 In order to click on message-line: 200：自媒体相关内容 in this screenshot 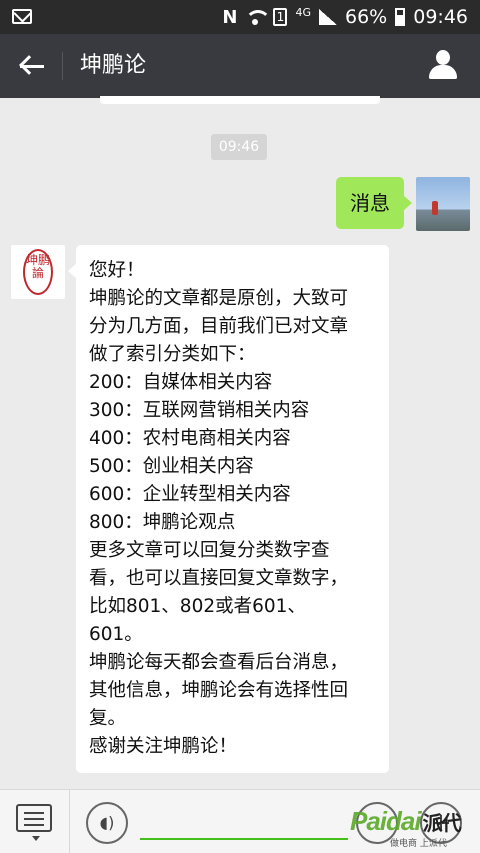, I will do `click(181, 382)`.